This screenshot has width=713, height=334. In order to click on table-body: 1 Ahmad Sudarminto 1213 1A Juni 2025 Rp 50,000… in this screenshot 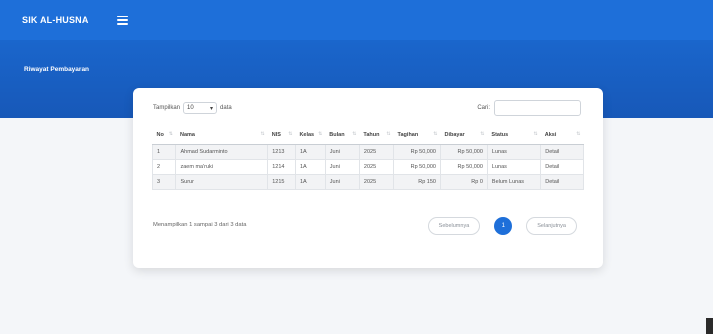, I will do `click(367, 166)`.